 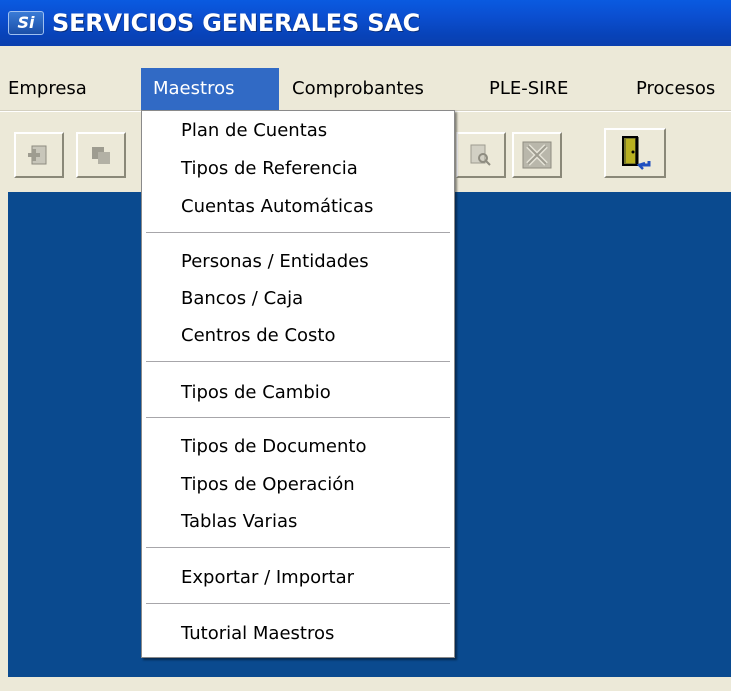 What do you see at coordinates (269, 169) in the screenshot?
I see `menu-item-tipos-de-referencia: Tipos de Referencia` at bounding box center [269, 169].